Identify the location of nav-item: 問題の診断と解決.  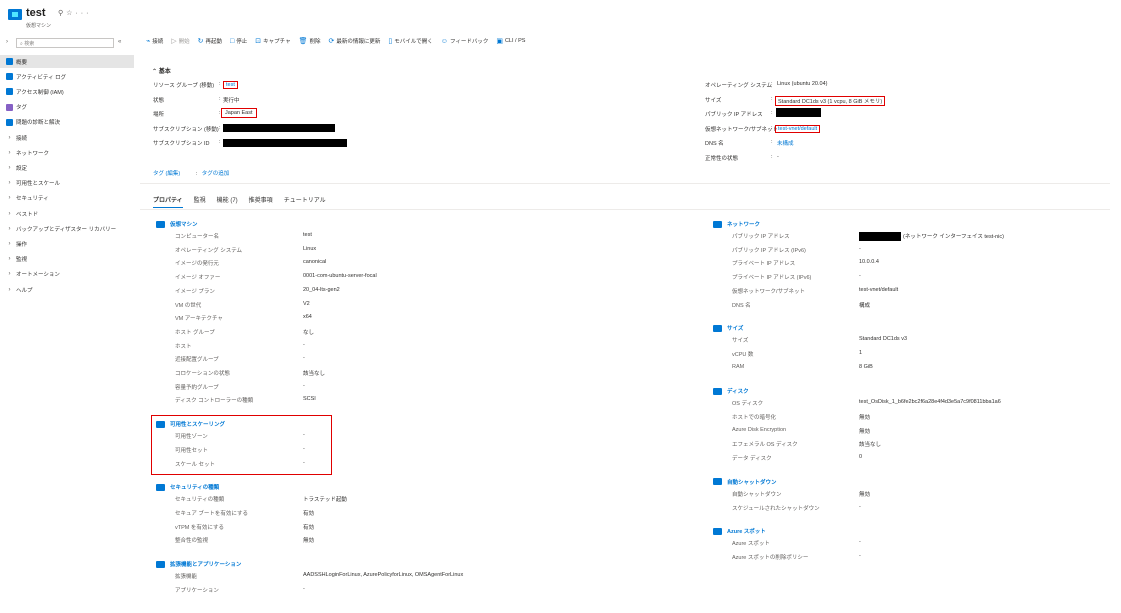
(67, 122).